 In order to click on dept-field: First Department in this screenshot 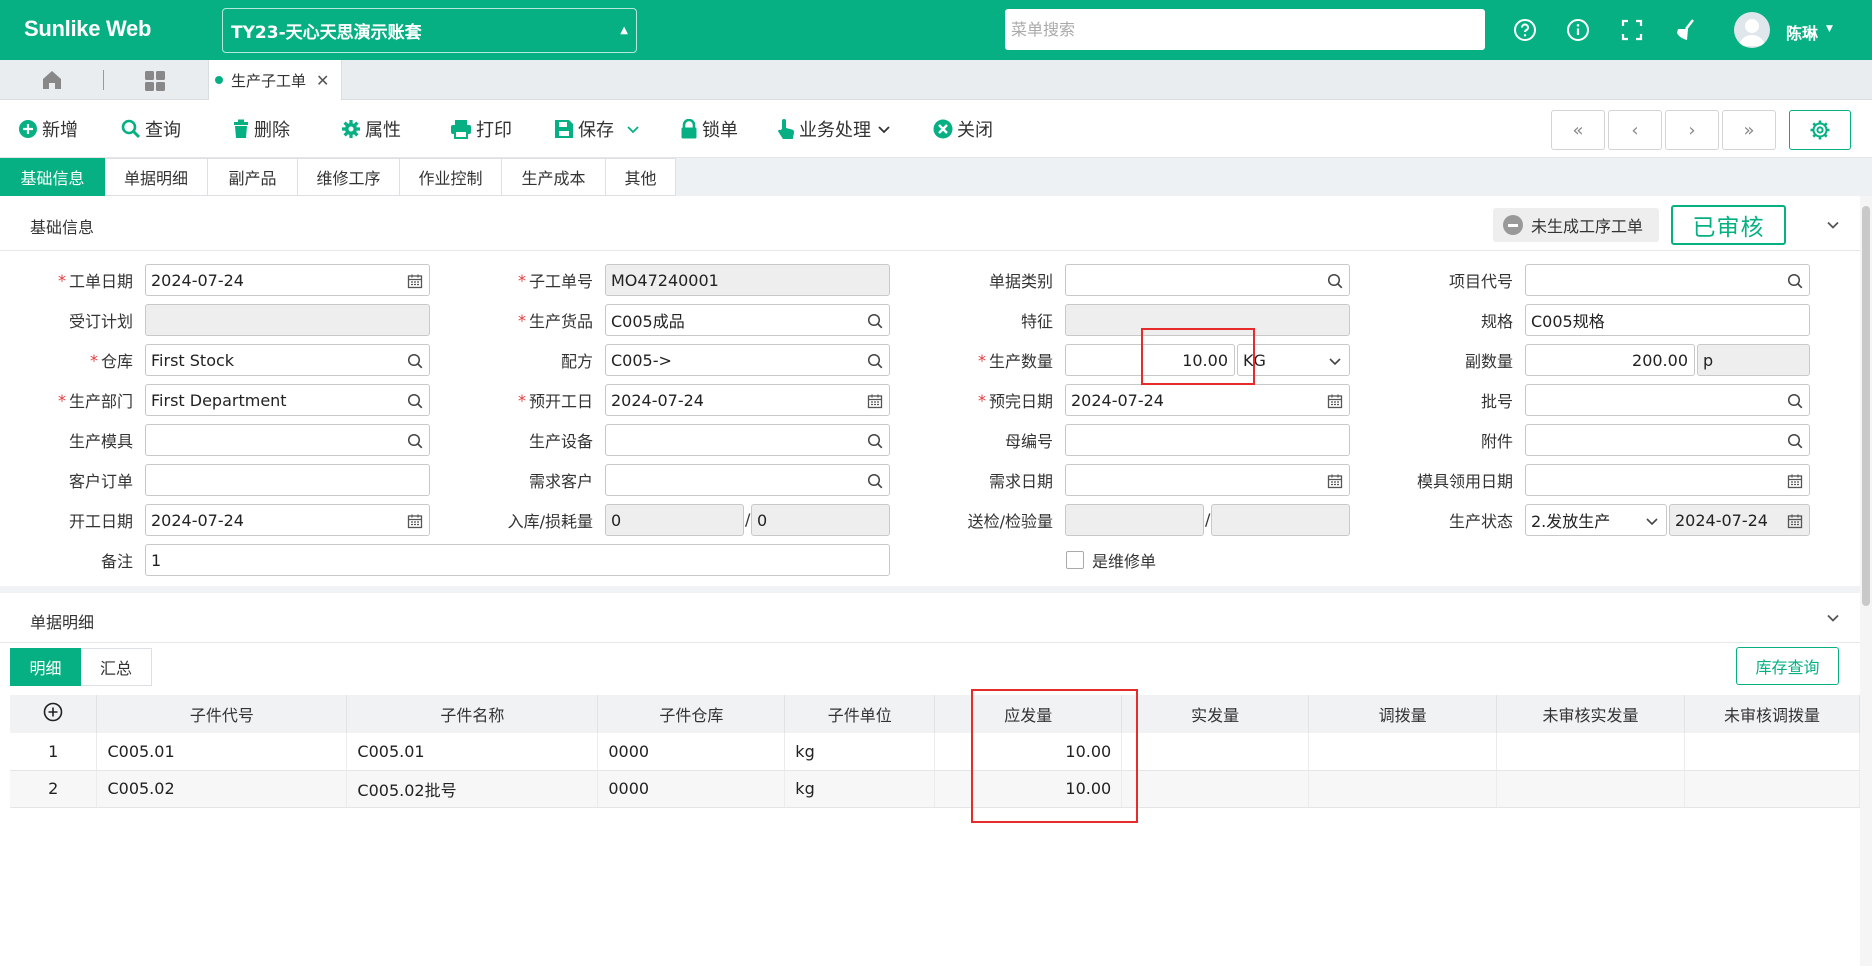, I will do `click(287, 400)`.